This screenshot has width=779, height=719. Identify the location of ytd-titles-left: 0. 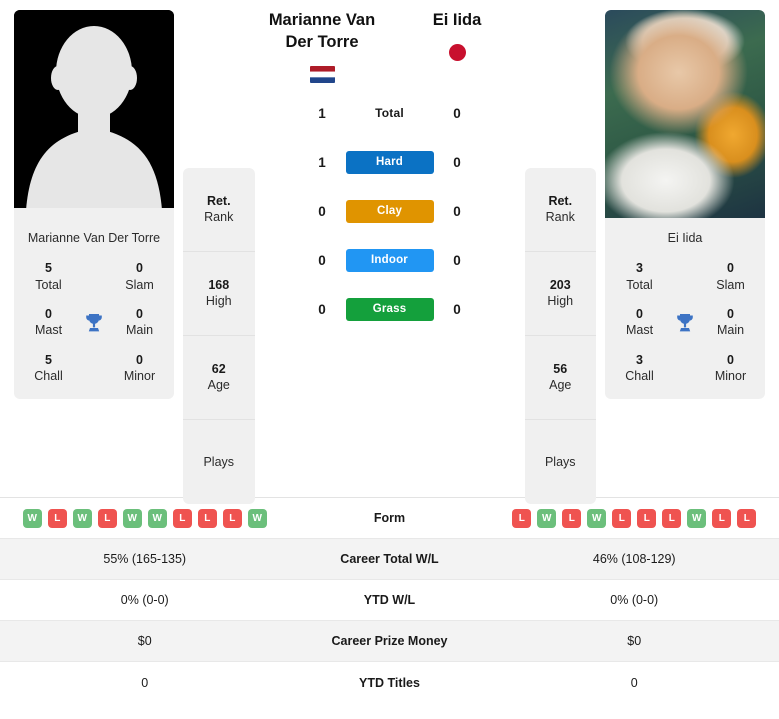
(145, 682).